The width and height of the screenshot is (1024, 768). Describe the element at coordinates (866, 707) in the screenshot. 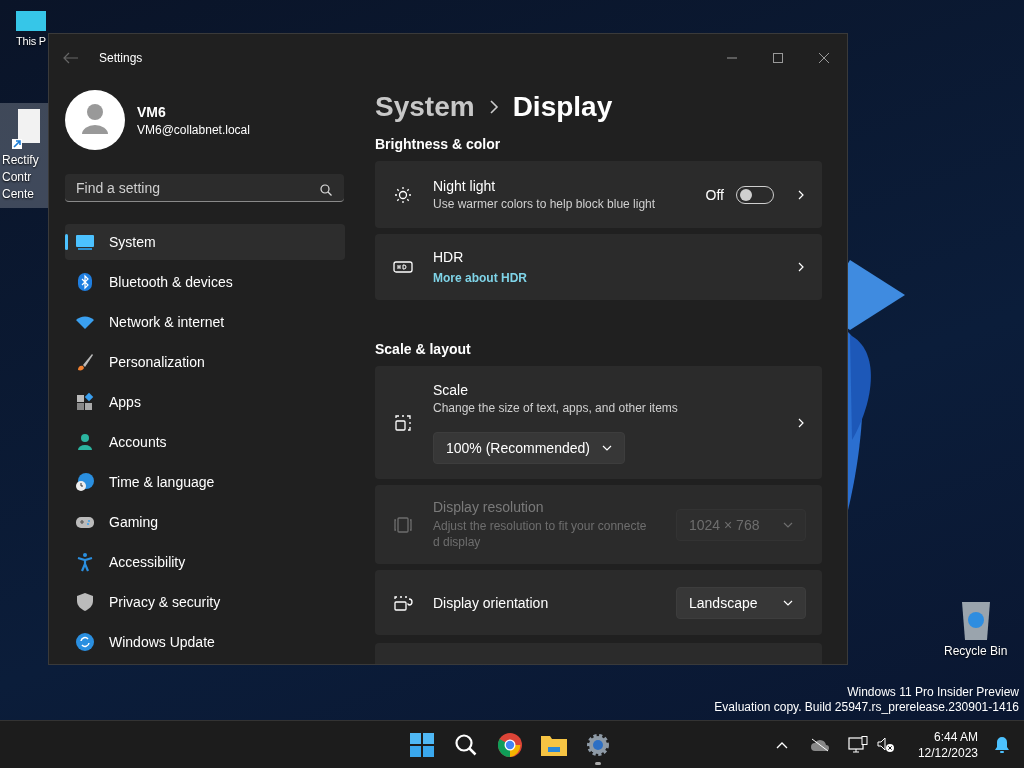

I see `build-info-text: Evaluation copy. Build 25947.rs_prerelease.230901-1416` at that location.